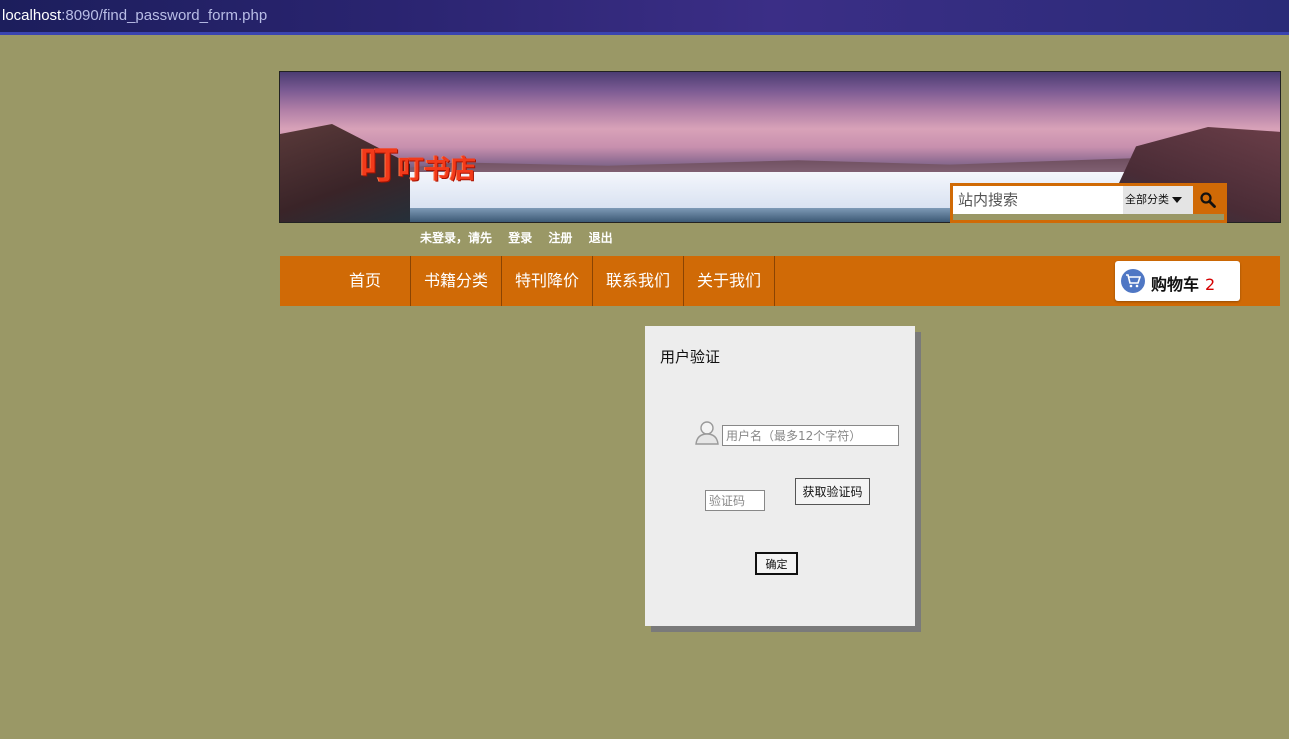 Image resolution: width=1289 pixels, height=739 pixels. What do you see at coordinates (1210, 284) in the screenshot?
I see `cart-count-badge: 2` at bounding box center [1210, 284].